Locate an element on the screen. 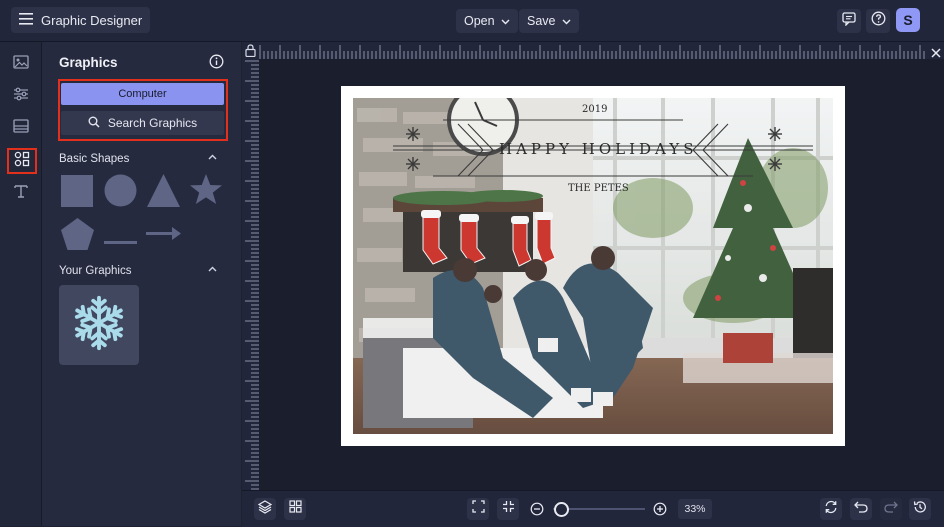  top-bar: Graphic Designer Open Save S is located at coordinates (472, 21).